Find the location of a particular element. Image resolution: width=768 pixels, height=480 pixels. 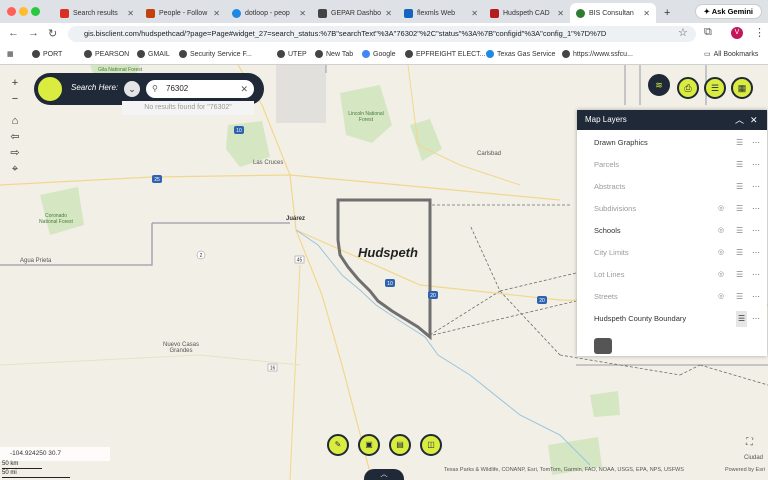

previous-extent-icon: ⇦ is located at coordinates (15, 137).